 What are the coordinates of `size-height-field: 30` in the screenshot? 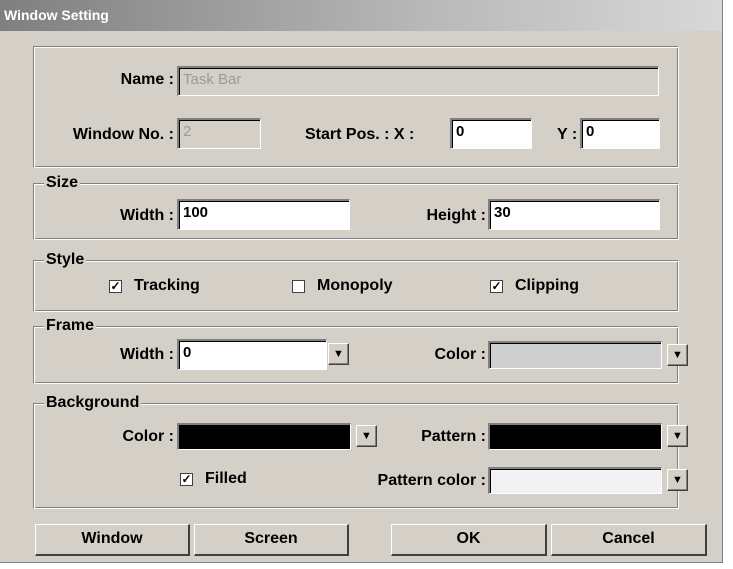 It's located at (574, 214).